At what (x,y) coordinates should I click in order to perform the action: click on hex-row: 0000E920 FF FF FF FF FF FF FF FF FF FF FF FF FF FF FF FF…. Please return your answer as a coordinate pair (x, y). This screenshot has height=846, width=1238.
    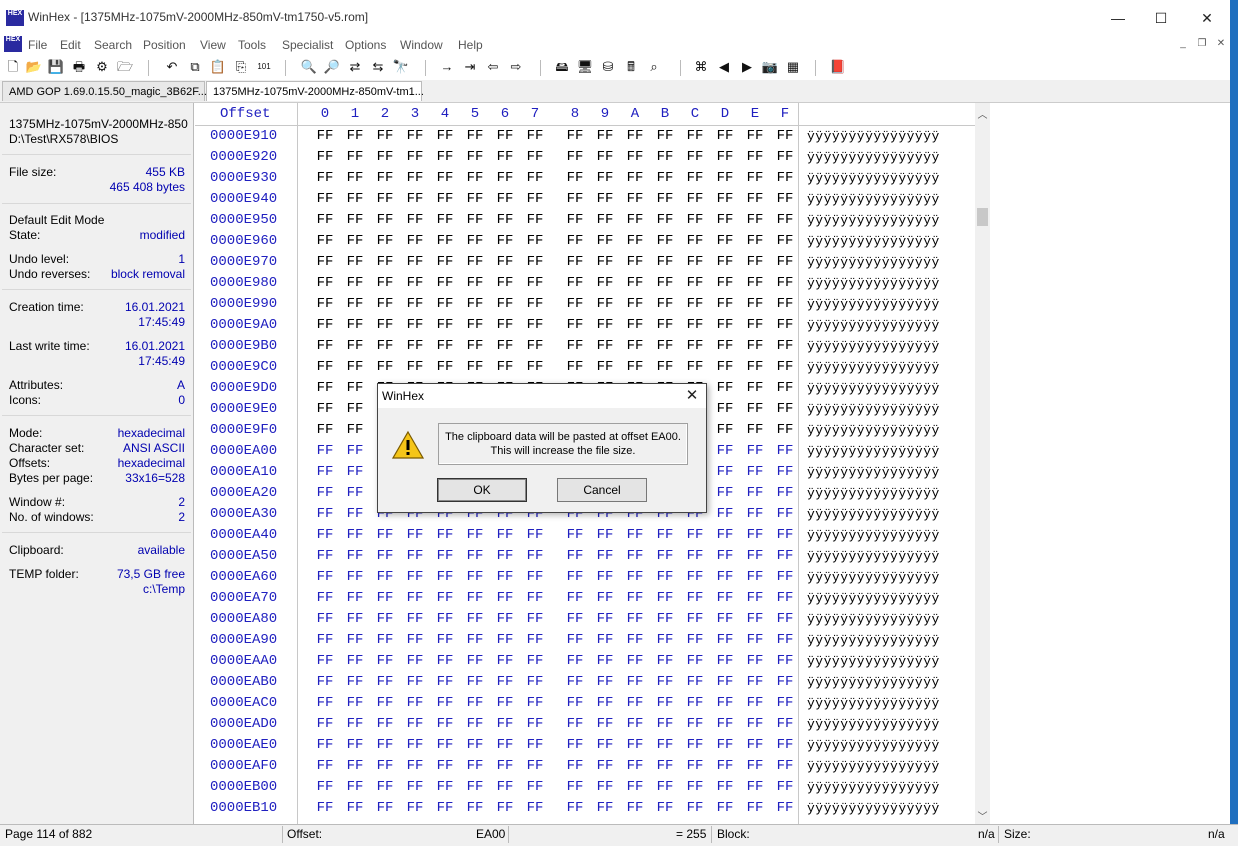
    Looking at the image, I should click on (585, 157).